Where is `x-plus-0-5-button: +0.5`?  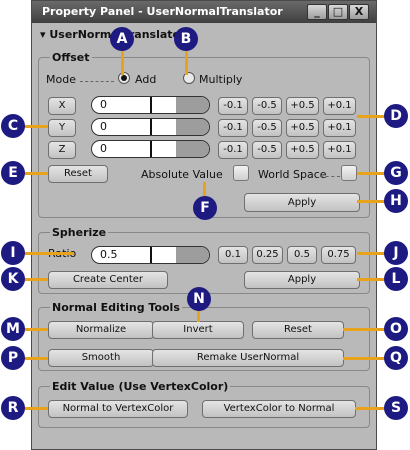
x-plus-0-5-button: +0.5 is located at coordinates (302, 106).